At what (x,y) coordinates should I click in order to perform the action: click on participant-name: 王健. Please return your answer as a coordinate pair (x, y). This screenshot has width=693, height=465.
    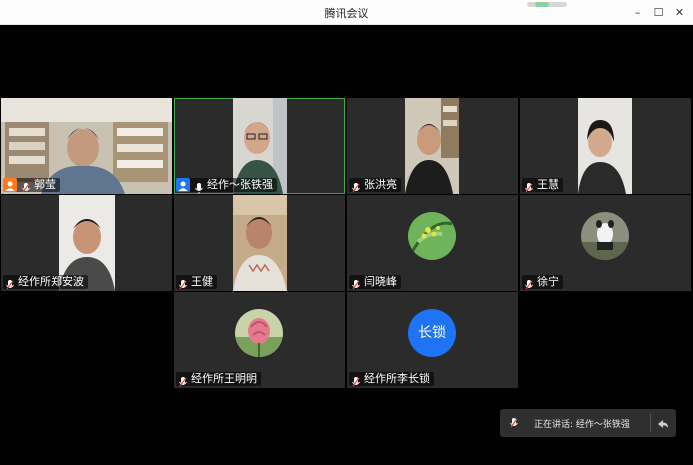
    Looking at the image, I should click on (202, 281).